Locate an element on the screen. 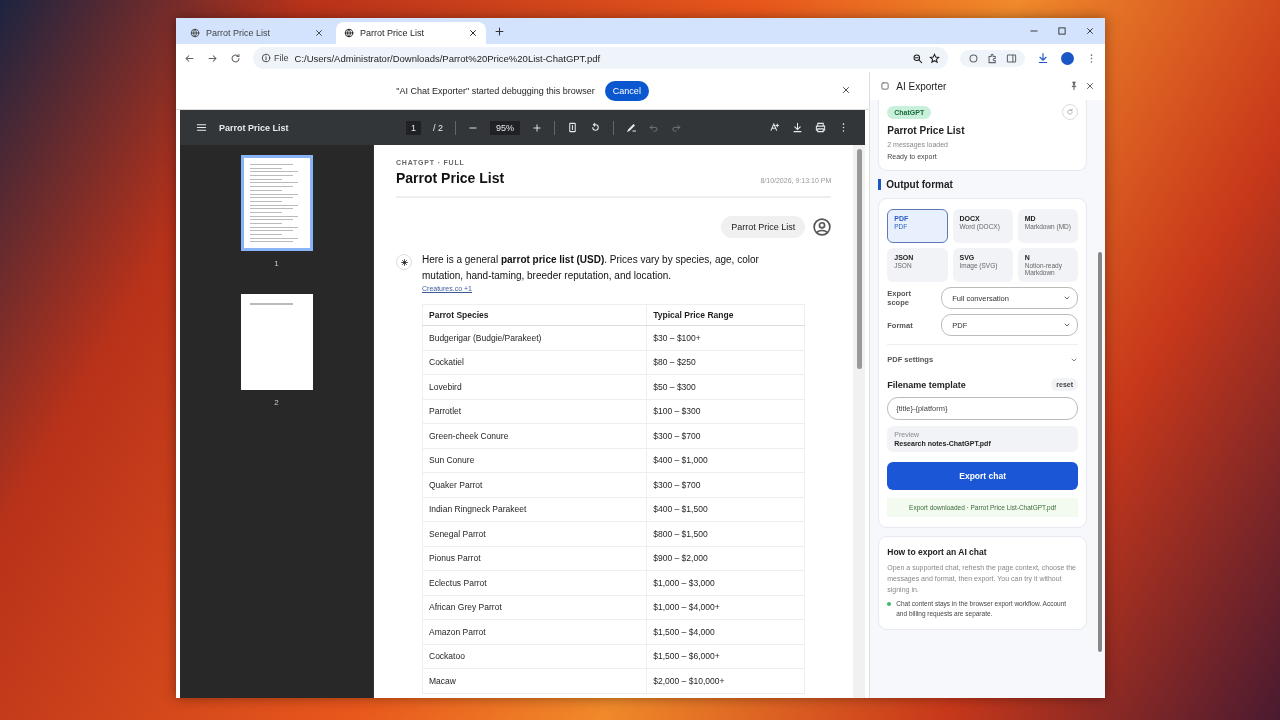 The image size is (1280, 720). user-avatar-icon is located at coordinates (822, 227).